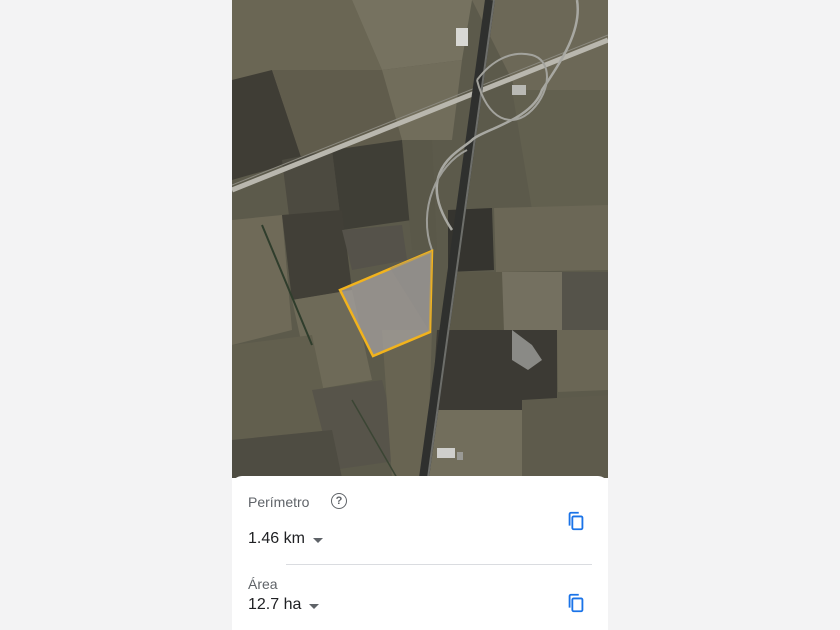 The image size is (840, 630). I want to click on area-label: Área, so click(263, 584).